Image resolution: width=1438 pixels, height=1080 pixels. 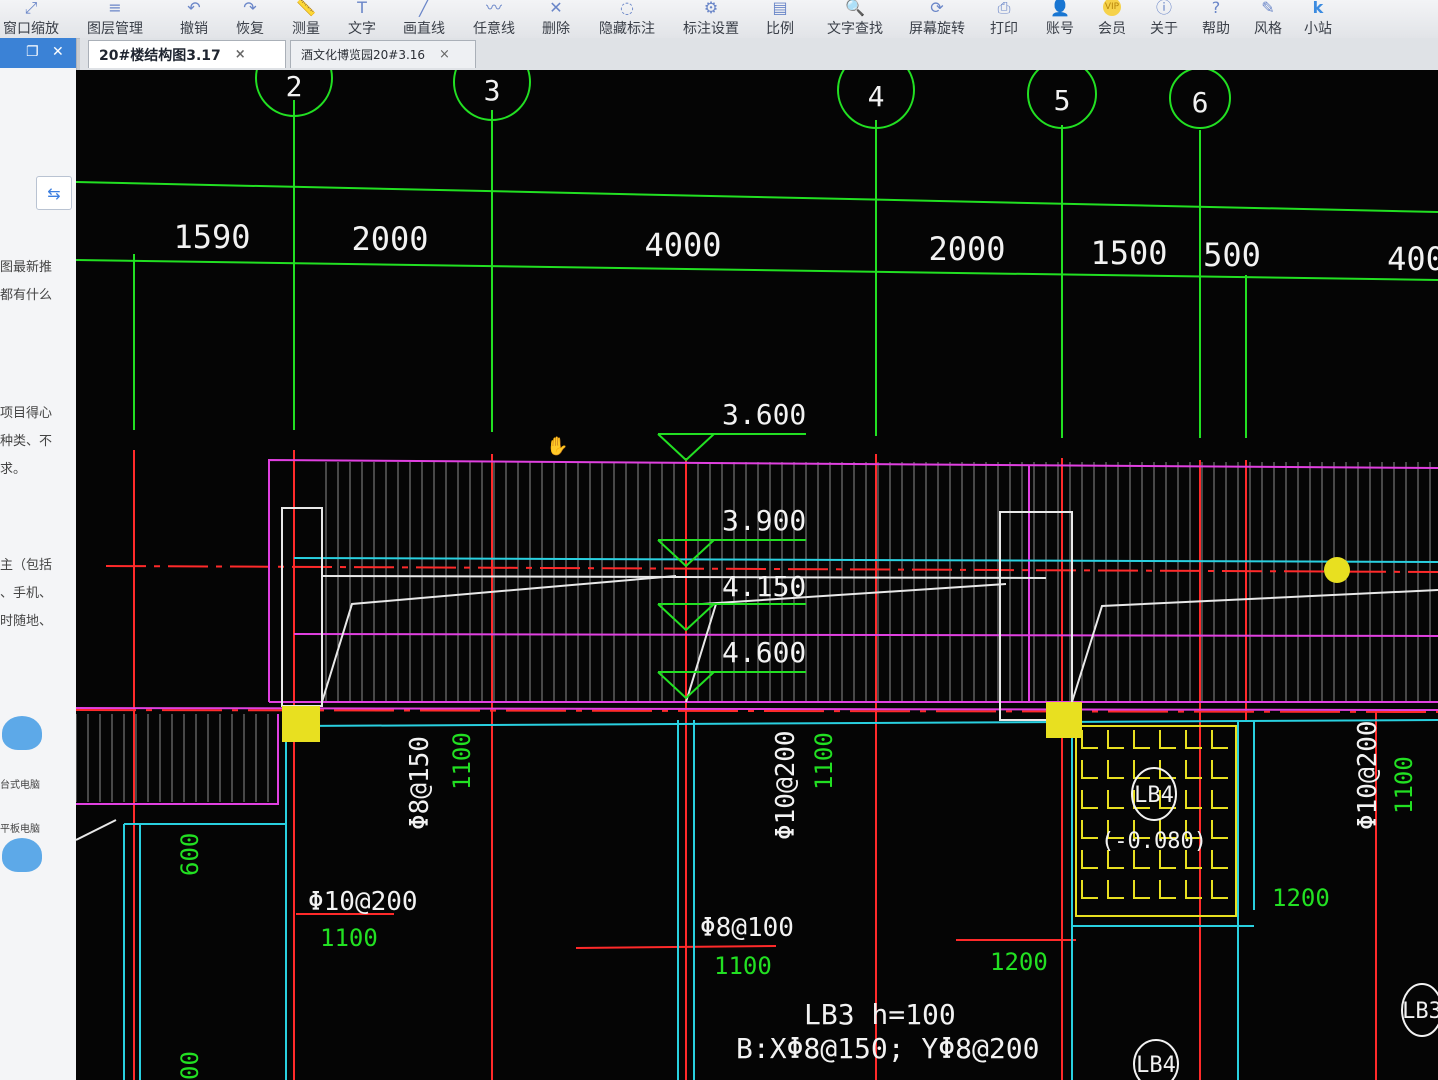 I want to click on toolbar-print-button: ⎙ 打印, so click(x=1004, y=21).